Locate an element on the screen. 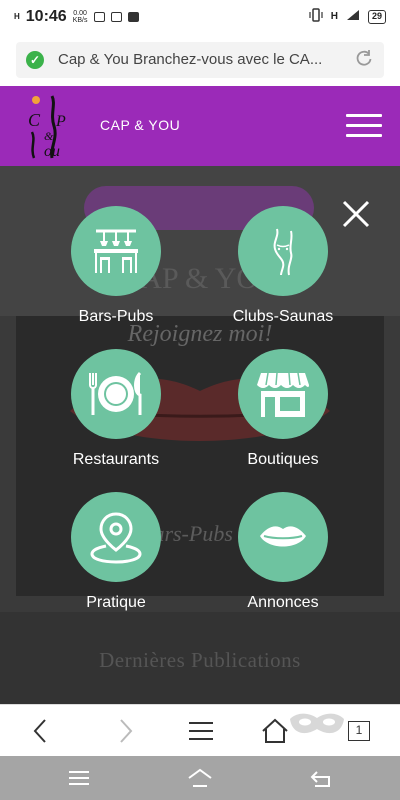  back-arrow-icon is located at coordinates (320, 779).